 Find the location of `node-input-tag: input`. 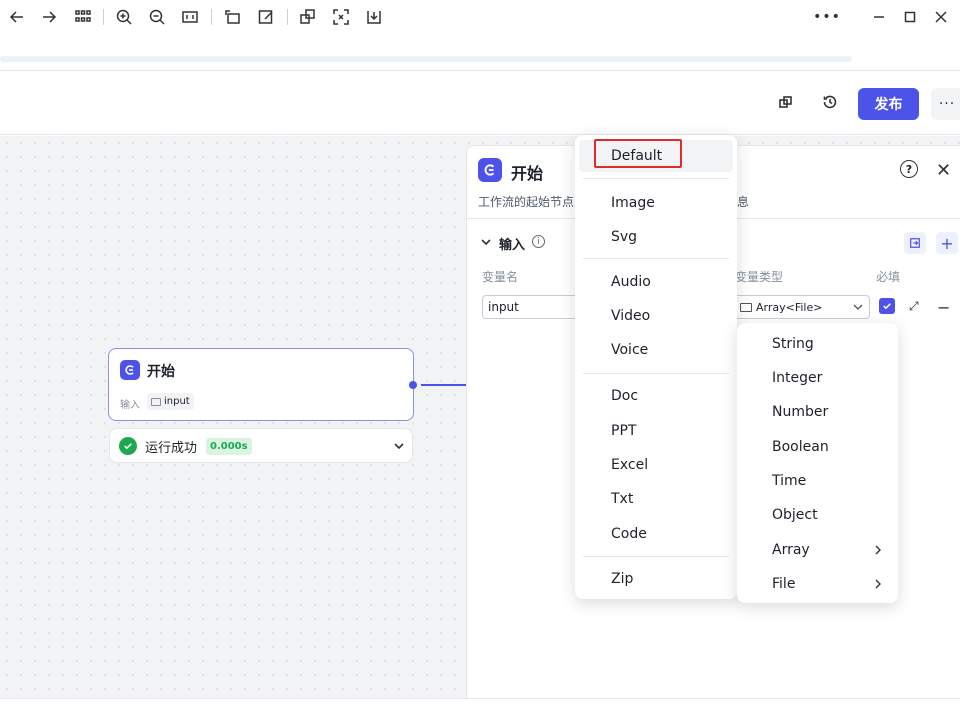

node-input-tag: input is located at coordinates (170, 401).